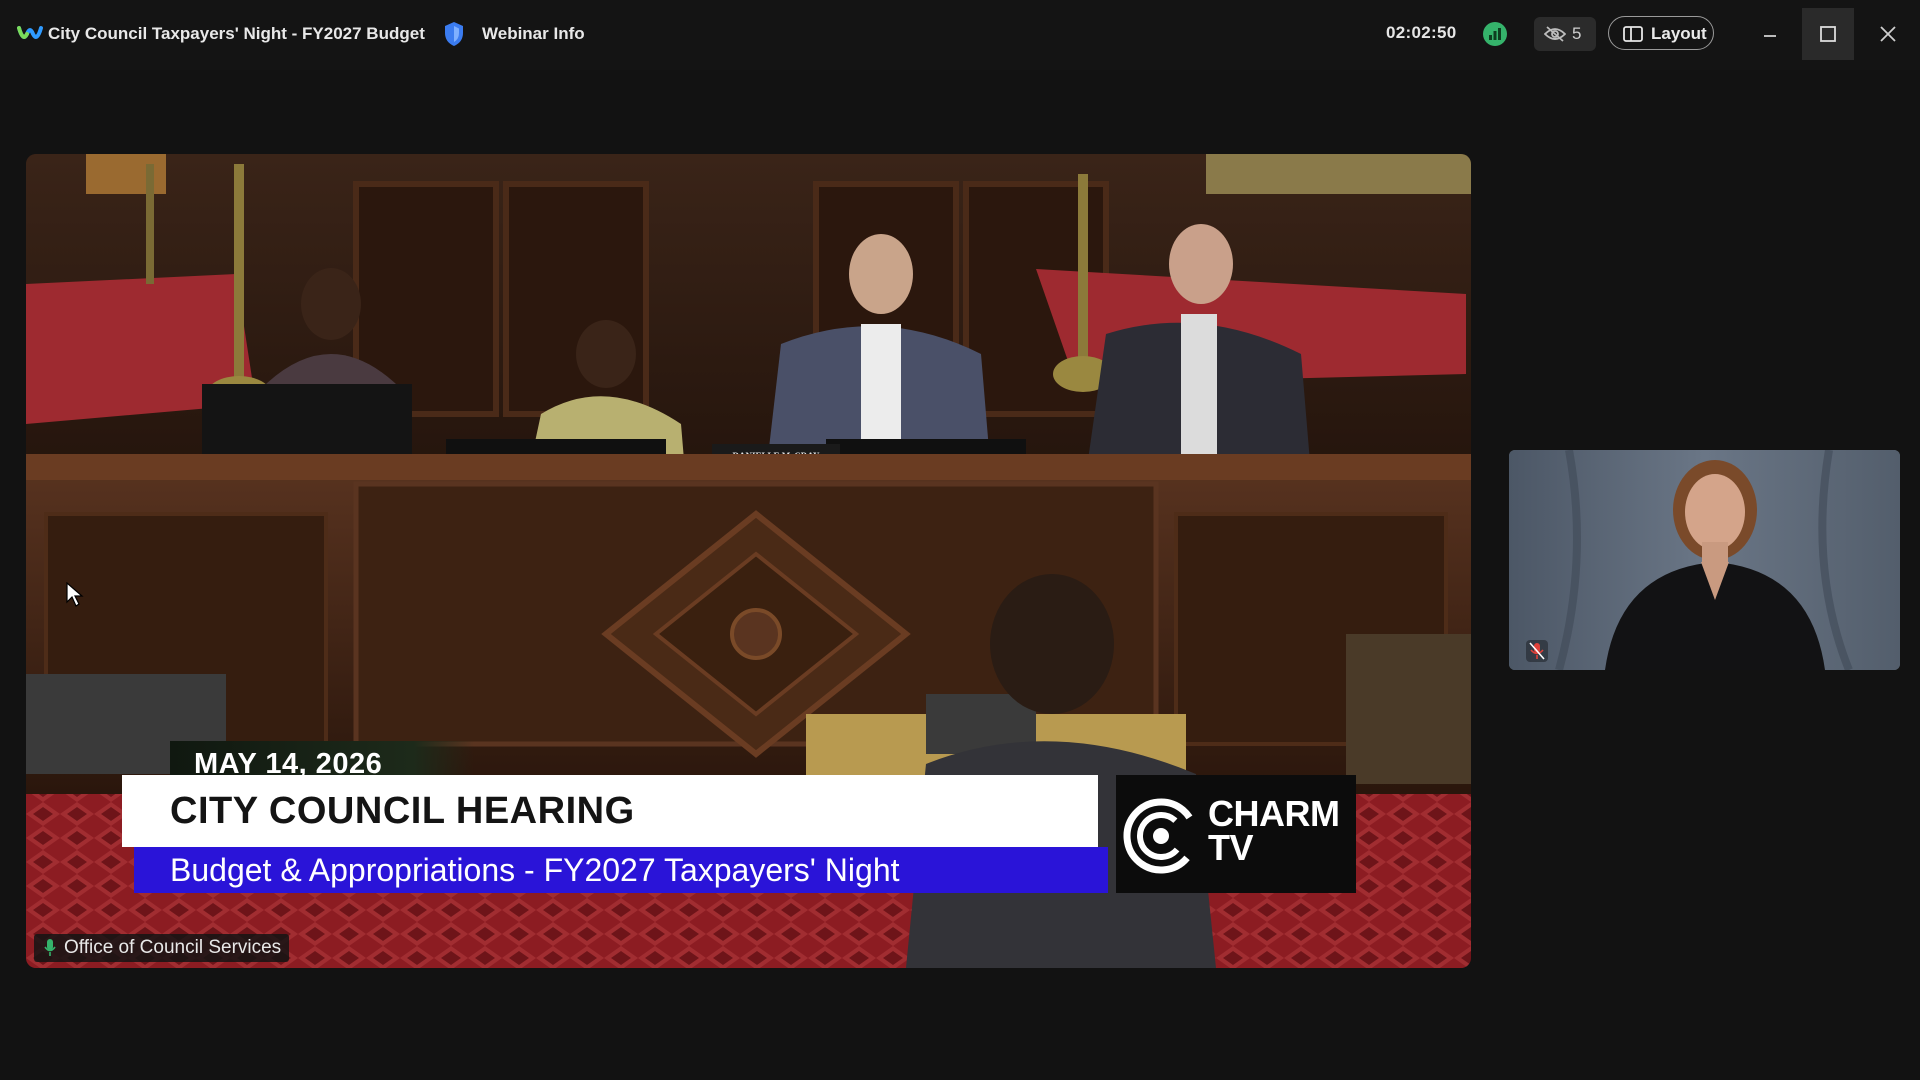 This screenshot has height=1080, width=1920. I want to click on charm-tv-wordmark: CHARM TV, so click(1274, 830).